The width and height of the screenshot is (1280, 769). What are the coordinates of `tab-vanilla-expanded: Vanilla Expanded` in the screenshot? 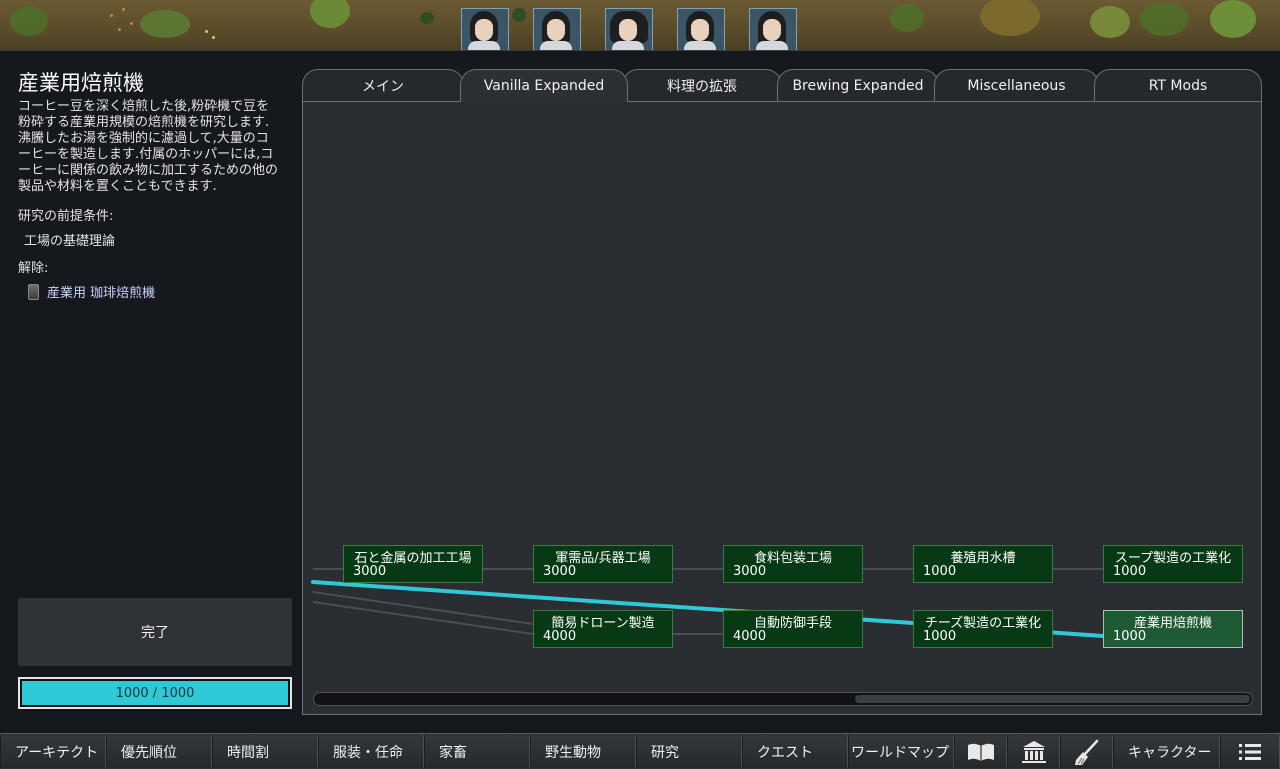 It's located at (544, 85).